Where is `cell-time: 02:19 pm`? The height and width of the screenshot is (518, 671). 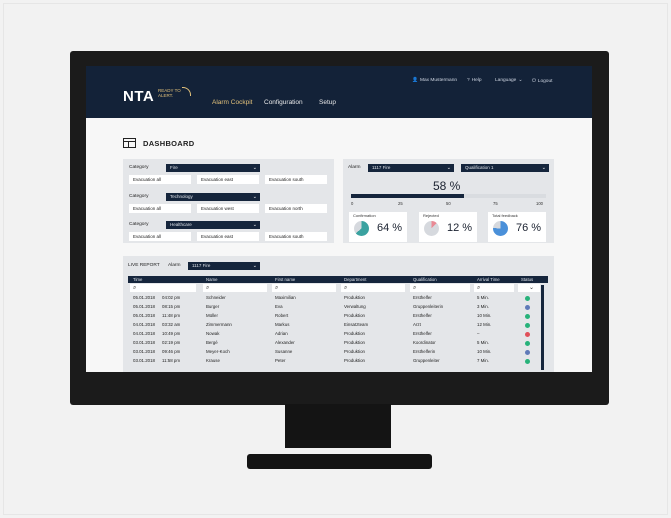 cell-time: 02:19 pm is located at coordinates (171, 342).